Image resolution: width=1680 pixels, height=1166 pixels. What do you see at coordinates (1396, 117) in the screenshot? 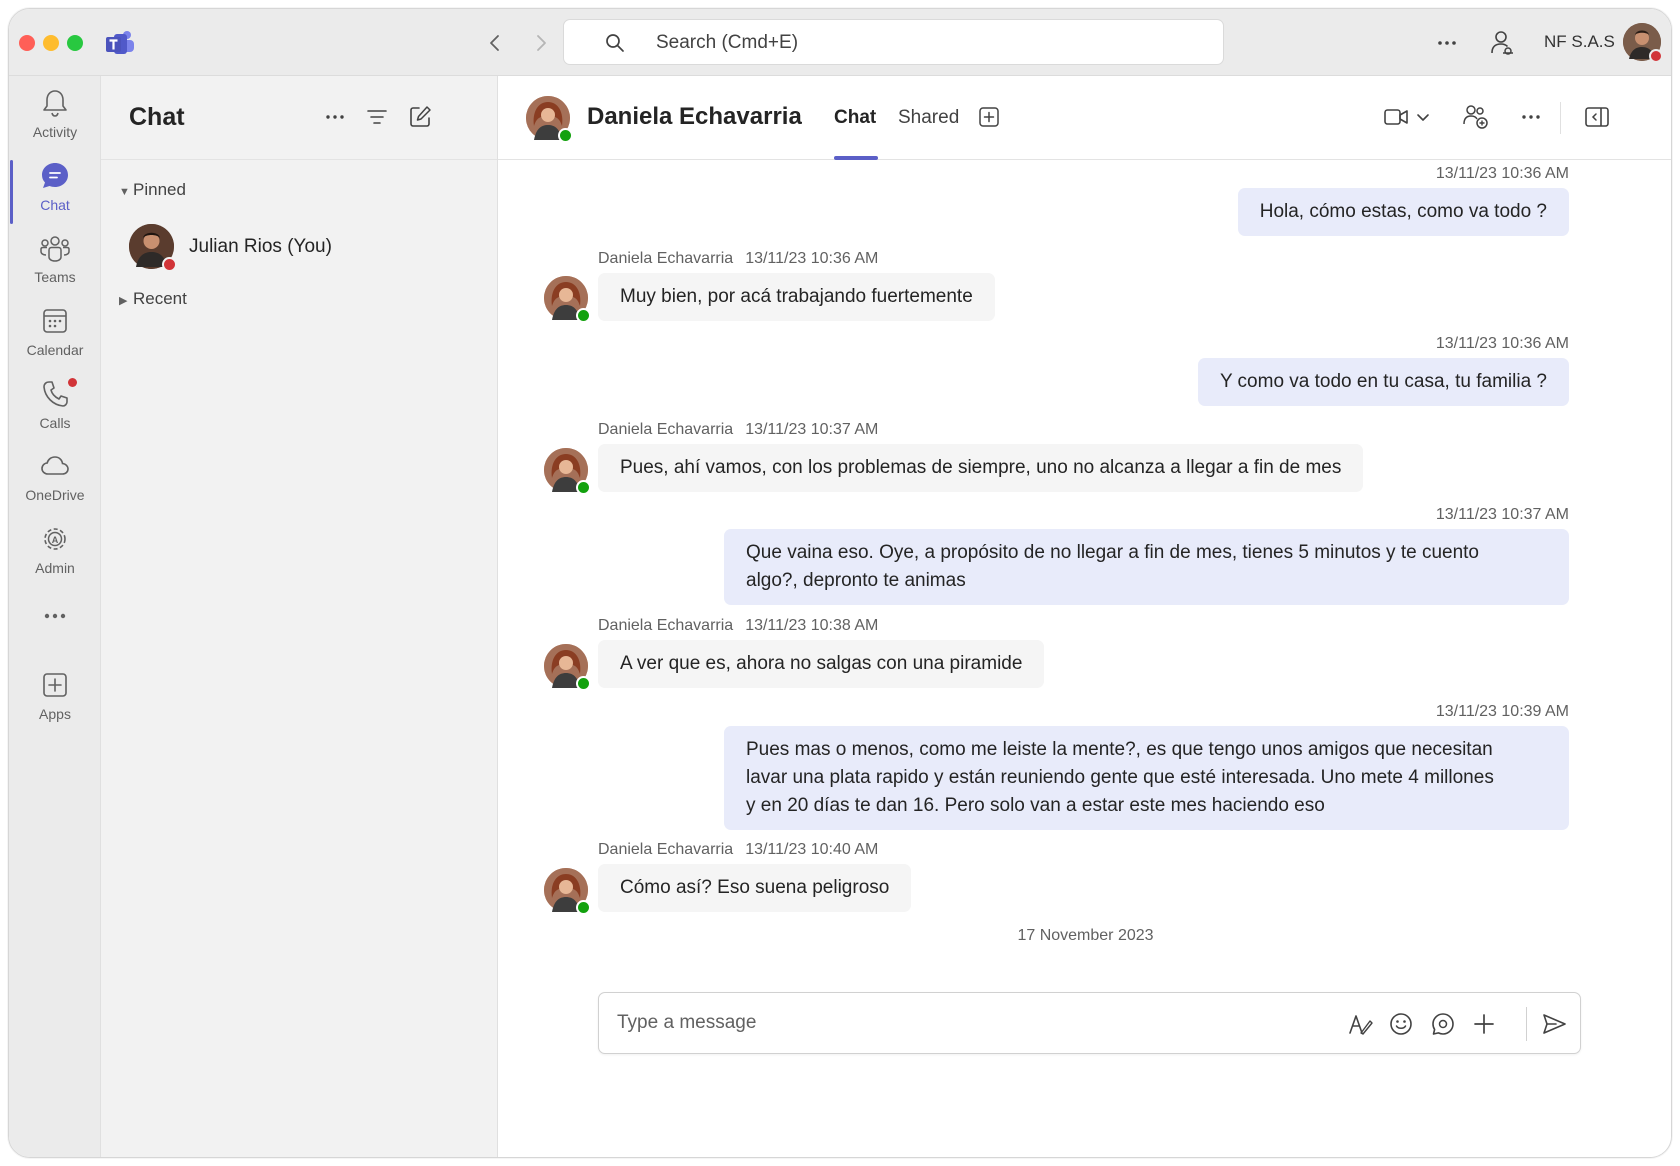
I see `video-call-icon` at bounding box center [1396, 117].